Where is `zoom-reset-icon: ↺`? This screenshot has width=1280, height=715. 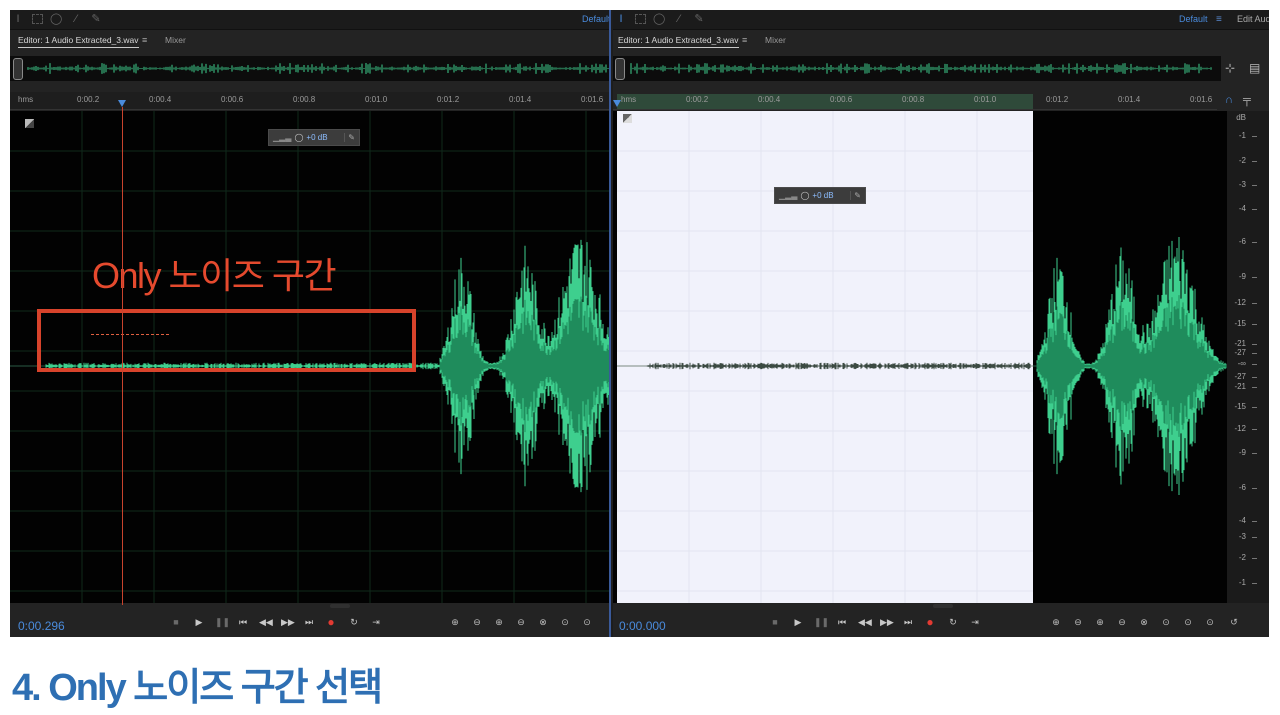
zoom-reset-icon: ↺ is located at coordinates (1234, 622).